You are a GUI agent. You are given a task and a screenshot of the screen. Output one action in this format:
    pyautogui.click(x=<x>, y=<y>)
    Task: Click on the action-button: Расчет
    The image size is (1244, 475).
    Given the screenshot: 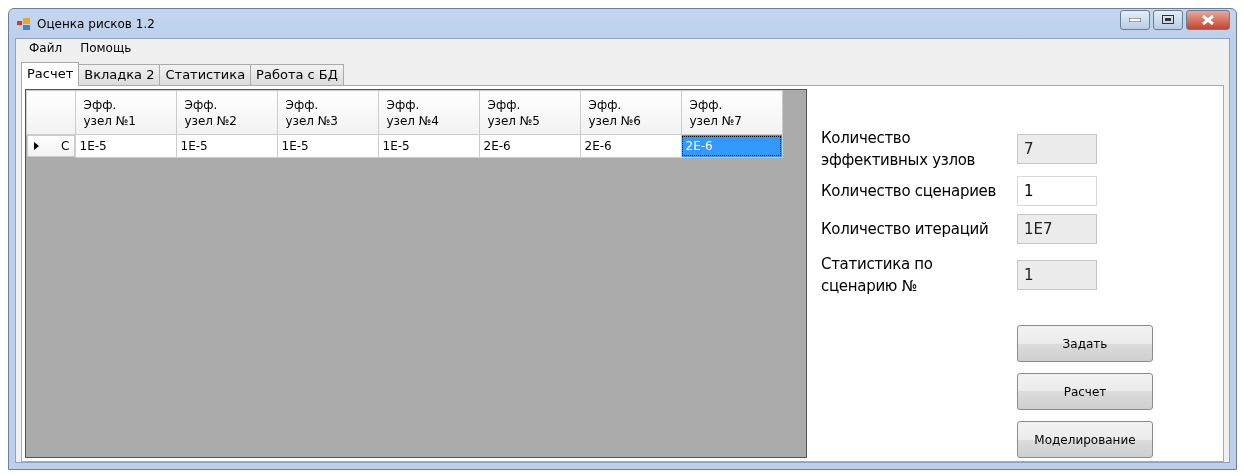 What is the action you would take?
    pyautogui.click(x=1085, y=391)
    